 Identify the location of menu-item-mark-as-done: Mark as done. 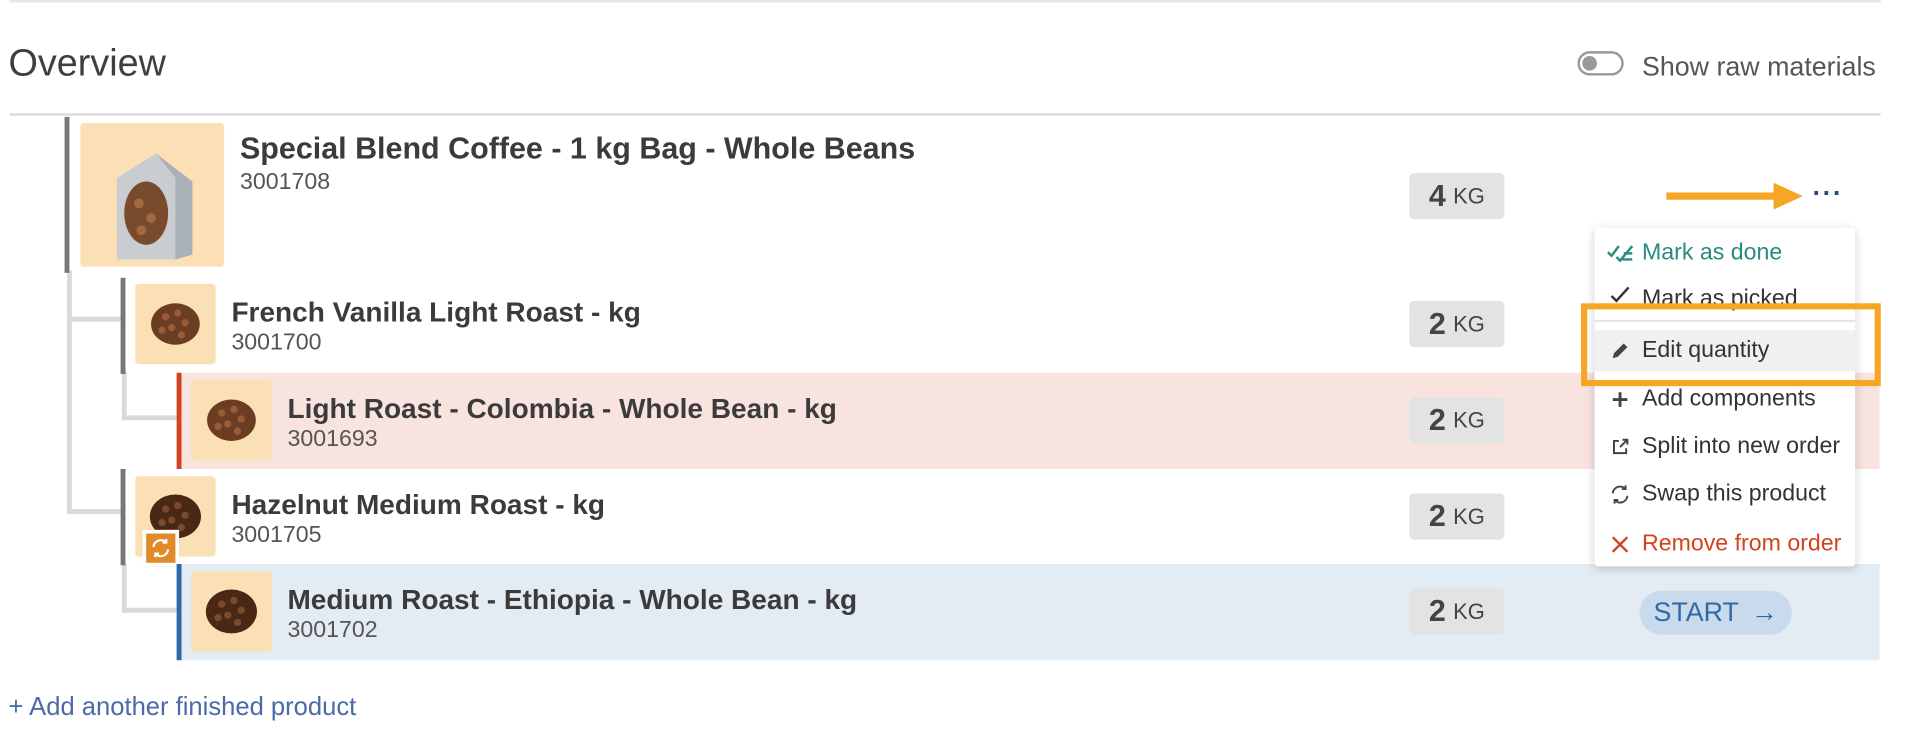
(1724, 253).